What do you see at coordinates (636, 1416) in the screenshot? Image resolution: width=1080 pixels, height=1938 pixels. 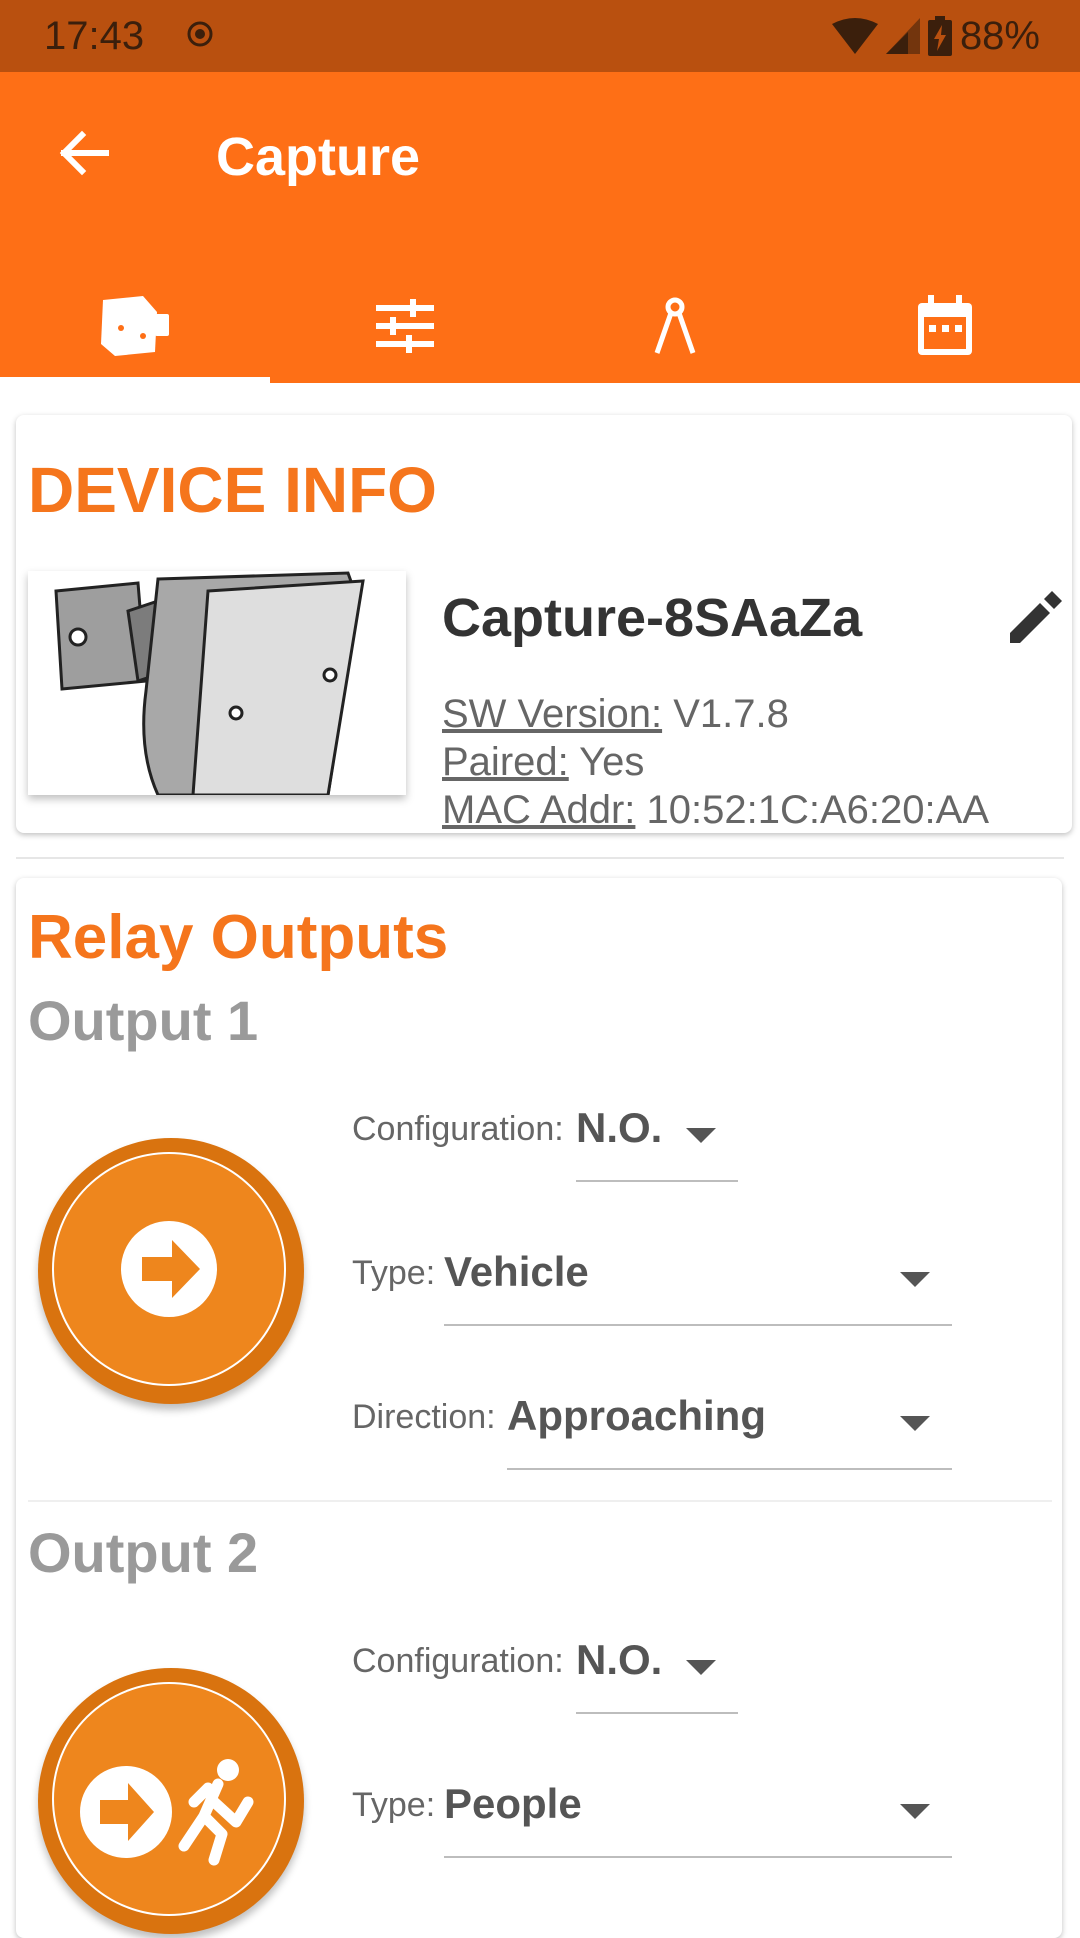 I see `output-1-direction-value: Approaching` at bounding box center [636, 1416].